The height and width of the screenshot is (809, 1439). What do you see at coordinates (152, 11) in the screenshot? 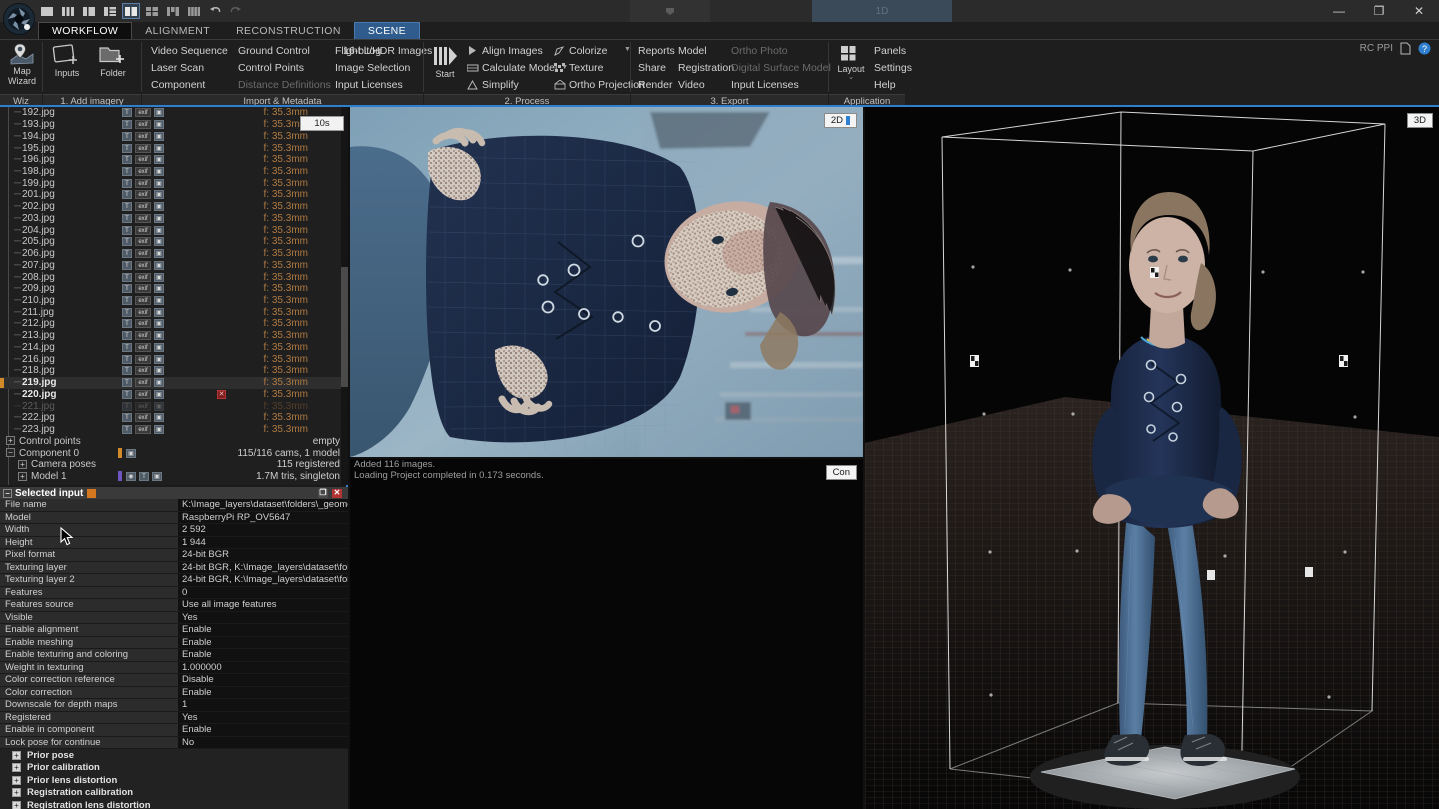
I see `layout-grid-icon` at bounding box center [152, 11].